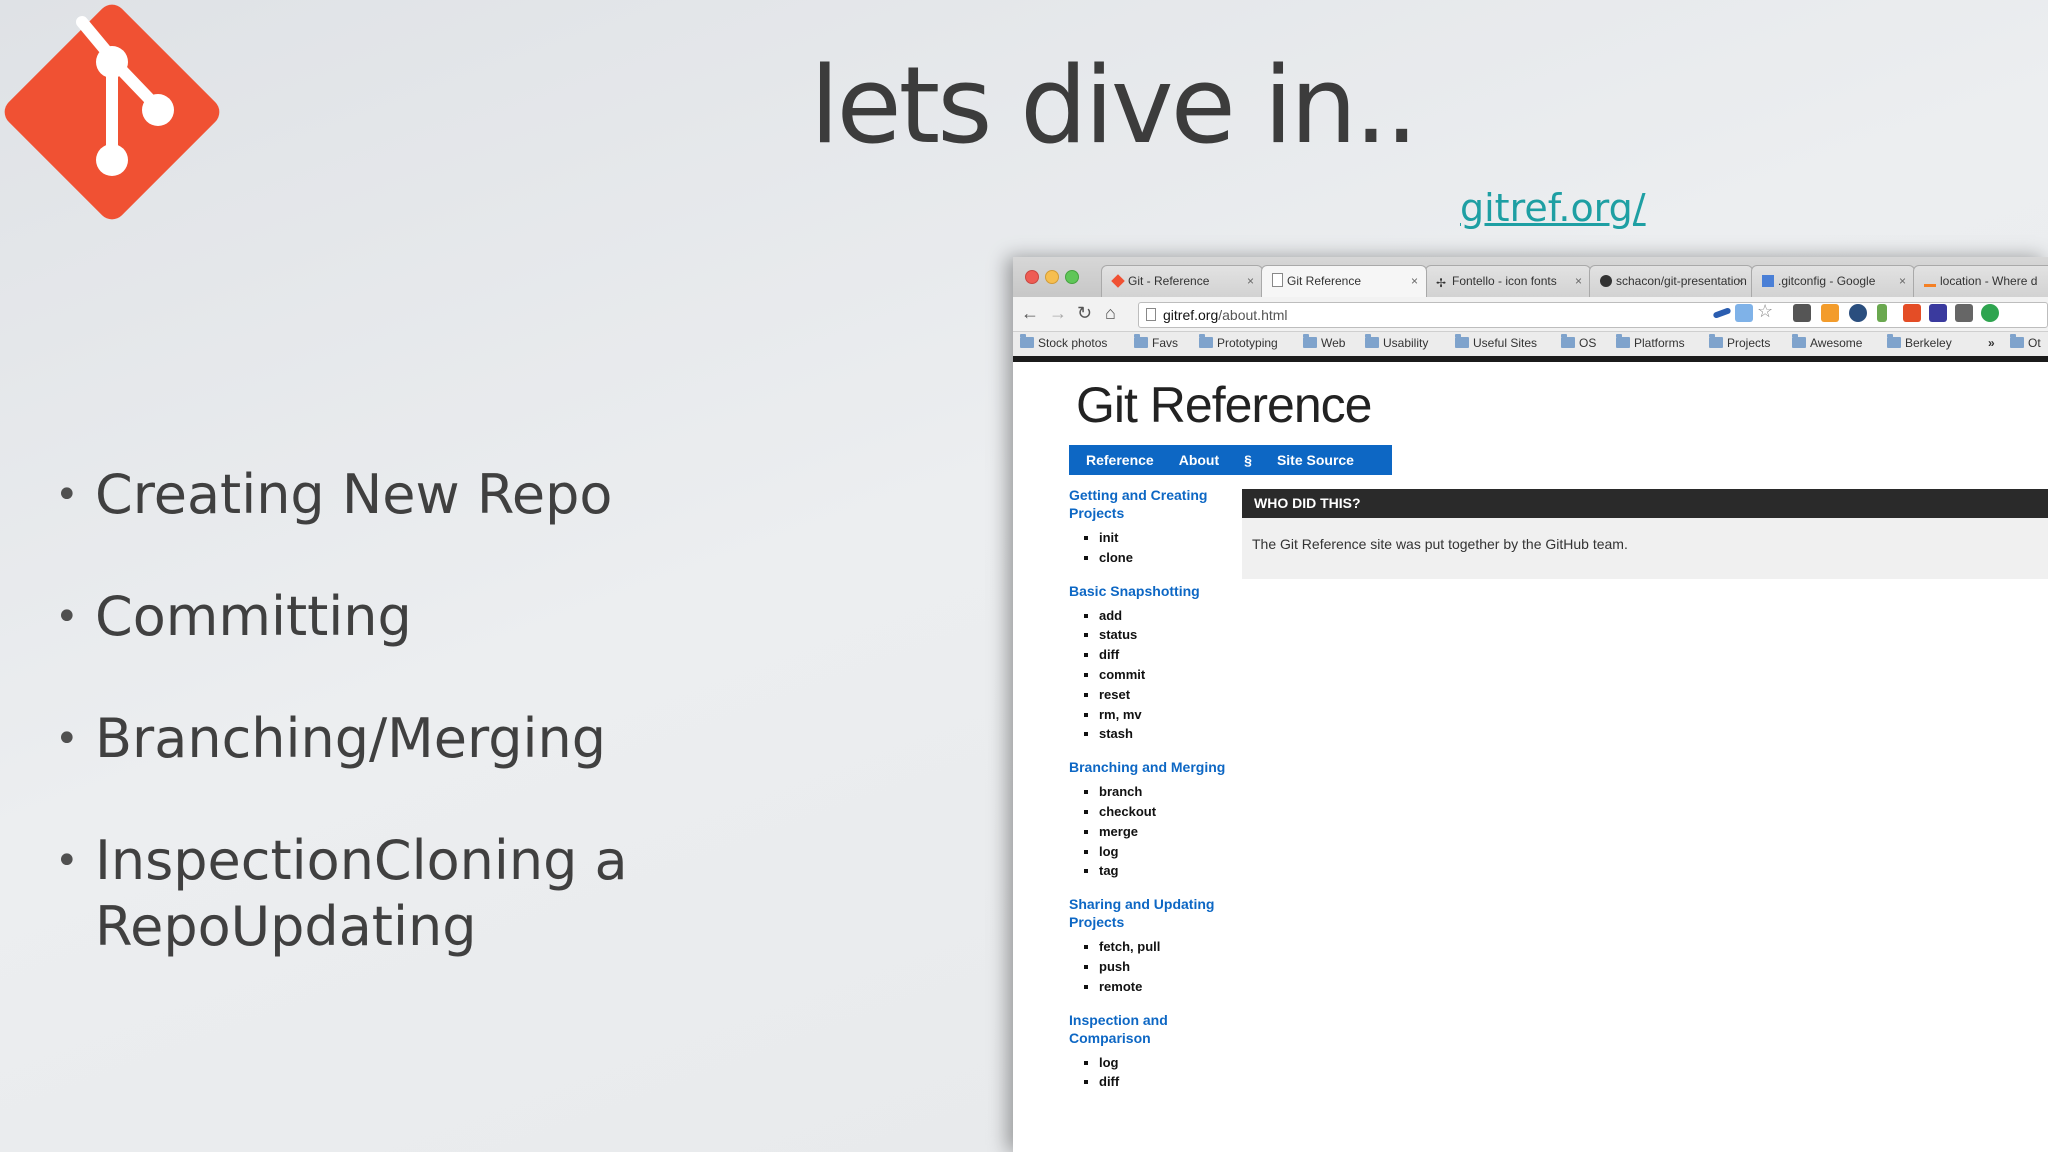 The width and height of the screenshot is (2048, 1152). Describe the element at coordinates (1606, 281) in the screenshot. I see `github-favicon-icon` at that location.